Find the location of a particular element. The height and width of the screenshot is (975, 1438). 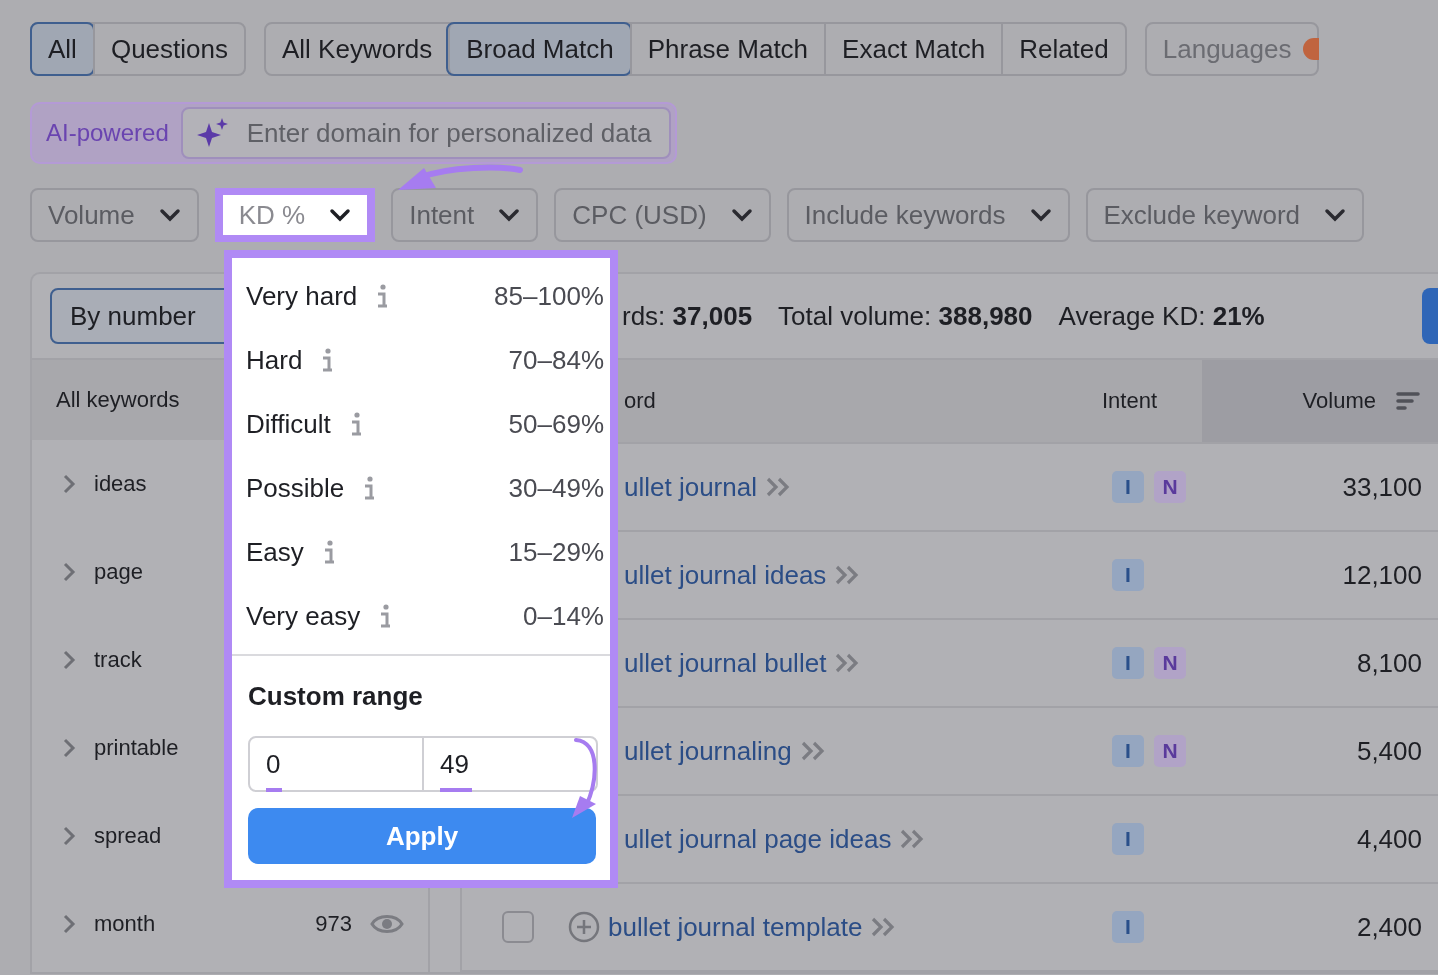

match-tab: Related is located at coordinates (1063, 49).